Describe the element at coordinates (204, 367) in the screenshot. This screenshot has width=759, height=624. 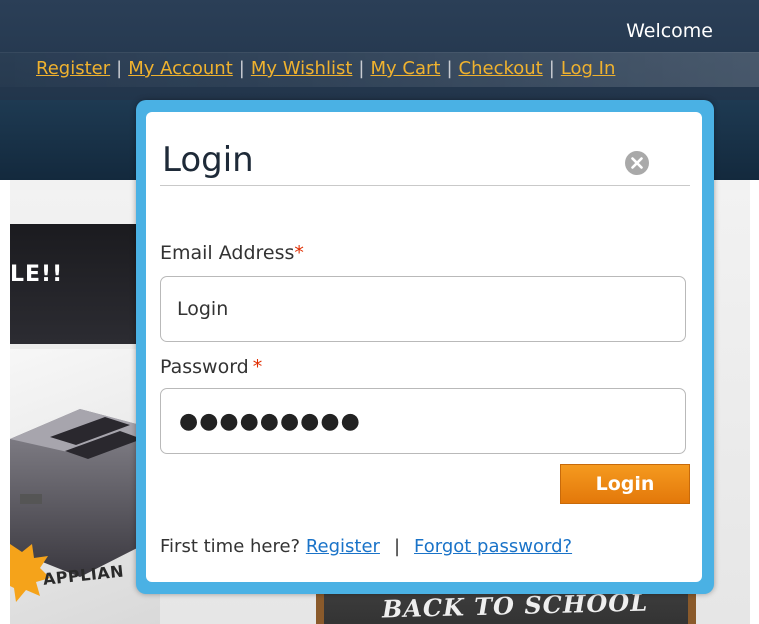
I see `password-label-text: Password` at that location.